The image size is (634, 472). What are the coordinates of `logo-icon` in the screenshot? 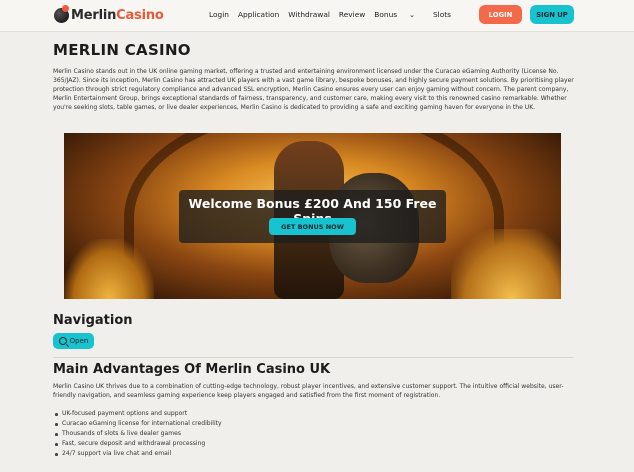 It's located at (61, 14).